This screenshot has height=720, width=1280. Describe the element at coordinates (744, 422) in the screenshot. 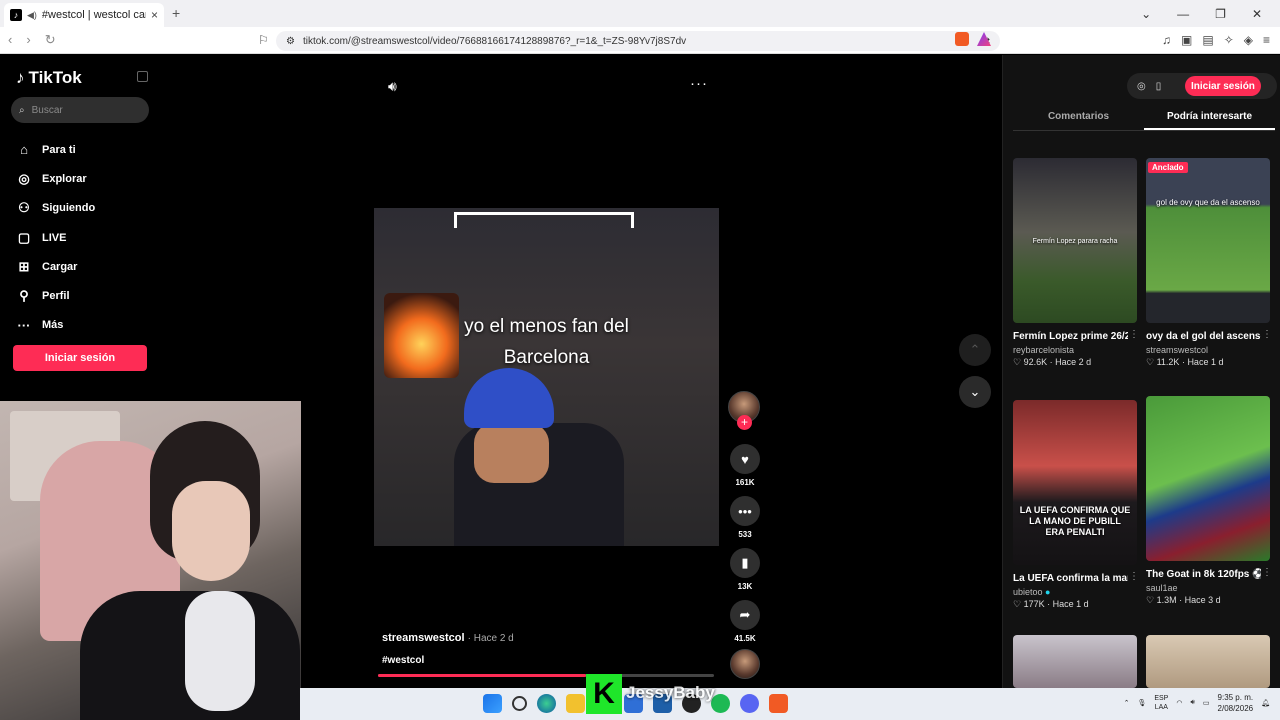

I see `follow-plus-icon: +` at that location.